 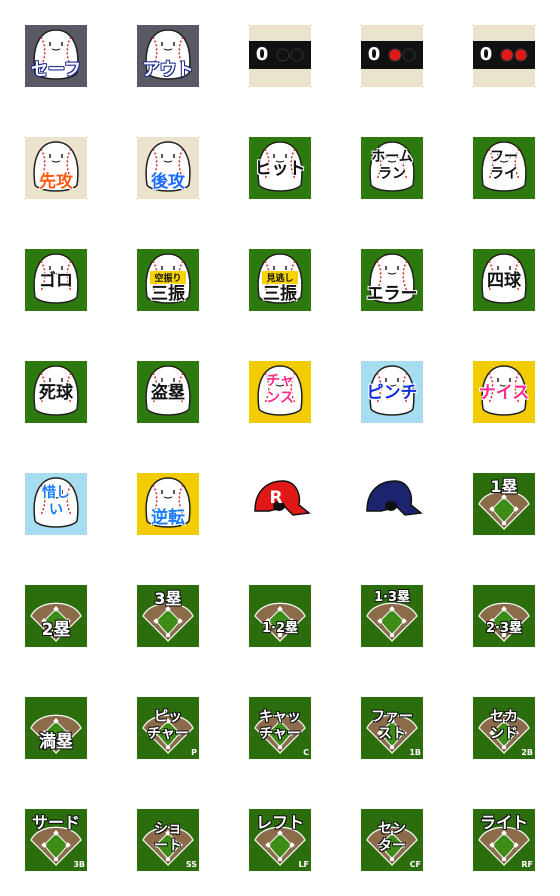 I want to click on sticker-label: ピッ チャー, so click(x=168, y=725).